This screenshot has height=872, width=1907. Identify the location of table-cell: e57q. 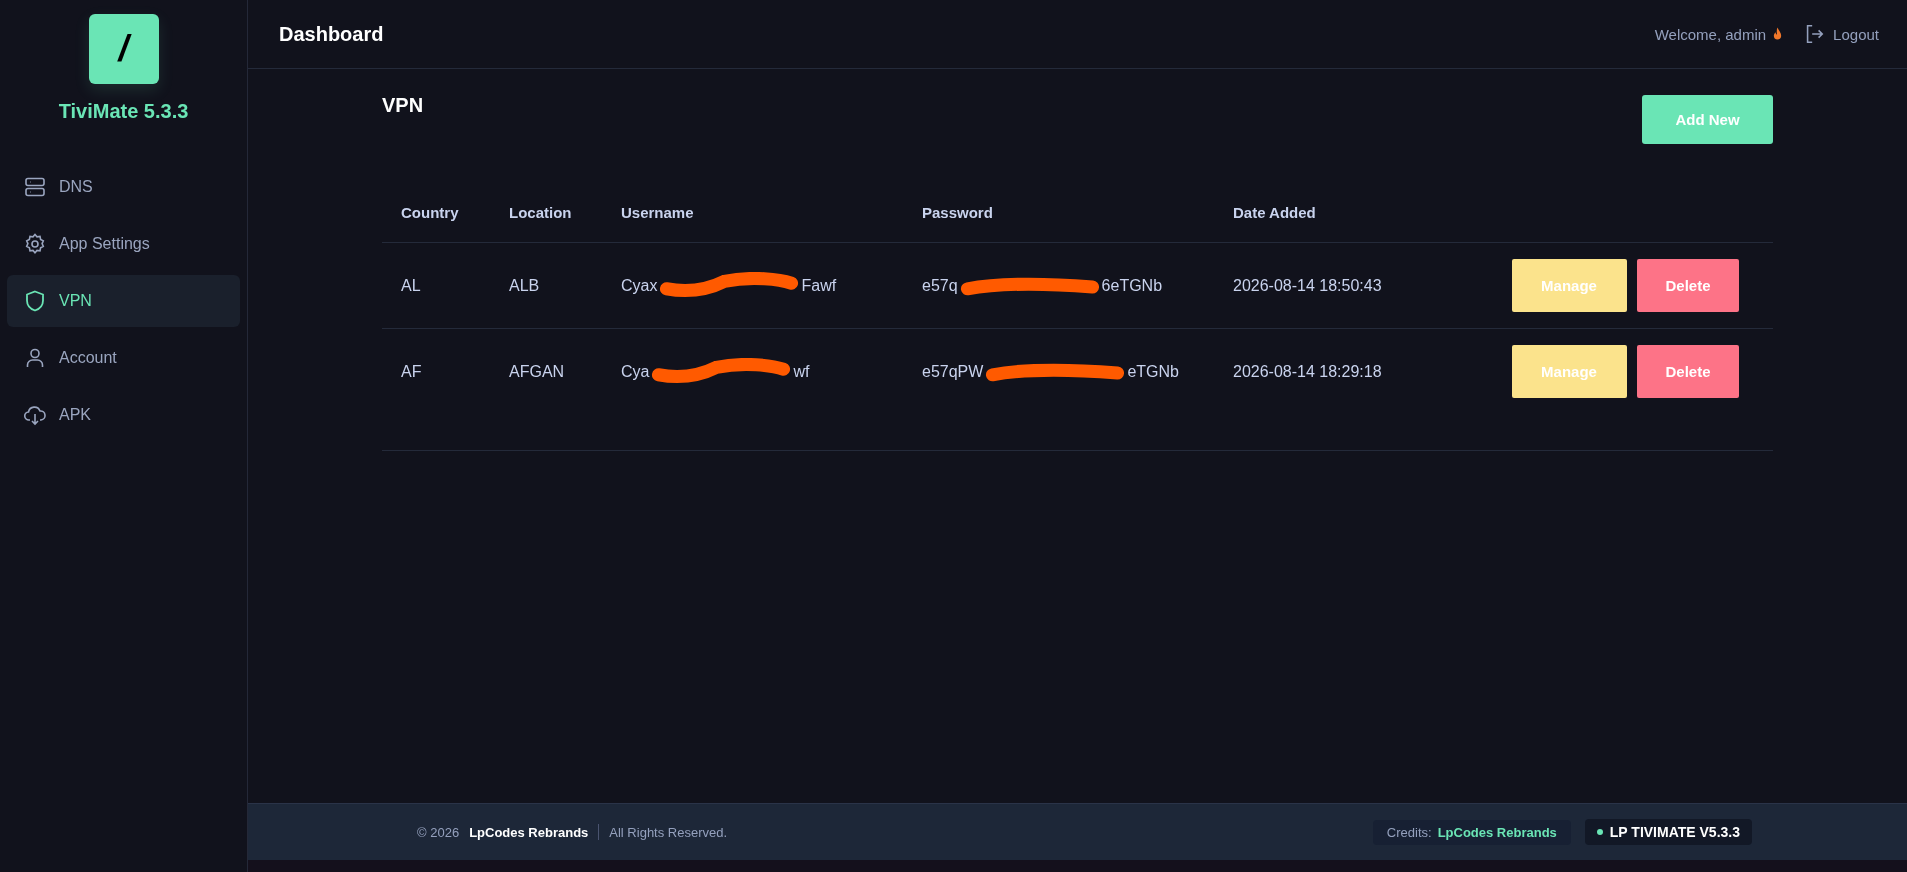
(940, 285).